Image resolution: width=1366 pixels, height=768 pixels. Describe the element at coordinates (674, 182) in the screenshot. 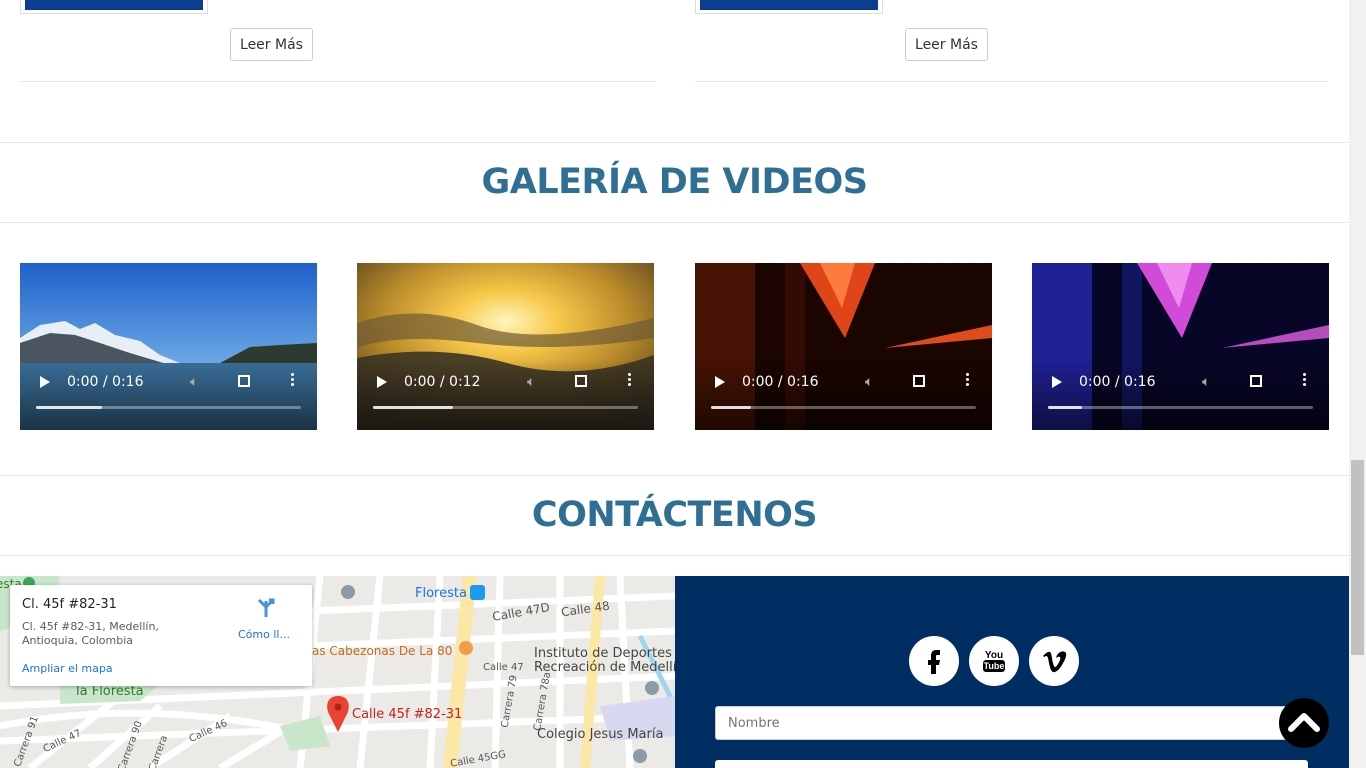

I see `videos-section-title: GALERÍA DE VIDEOS` at that location.